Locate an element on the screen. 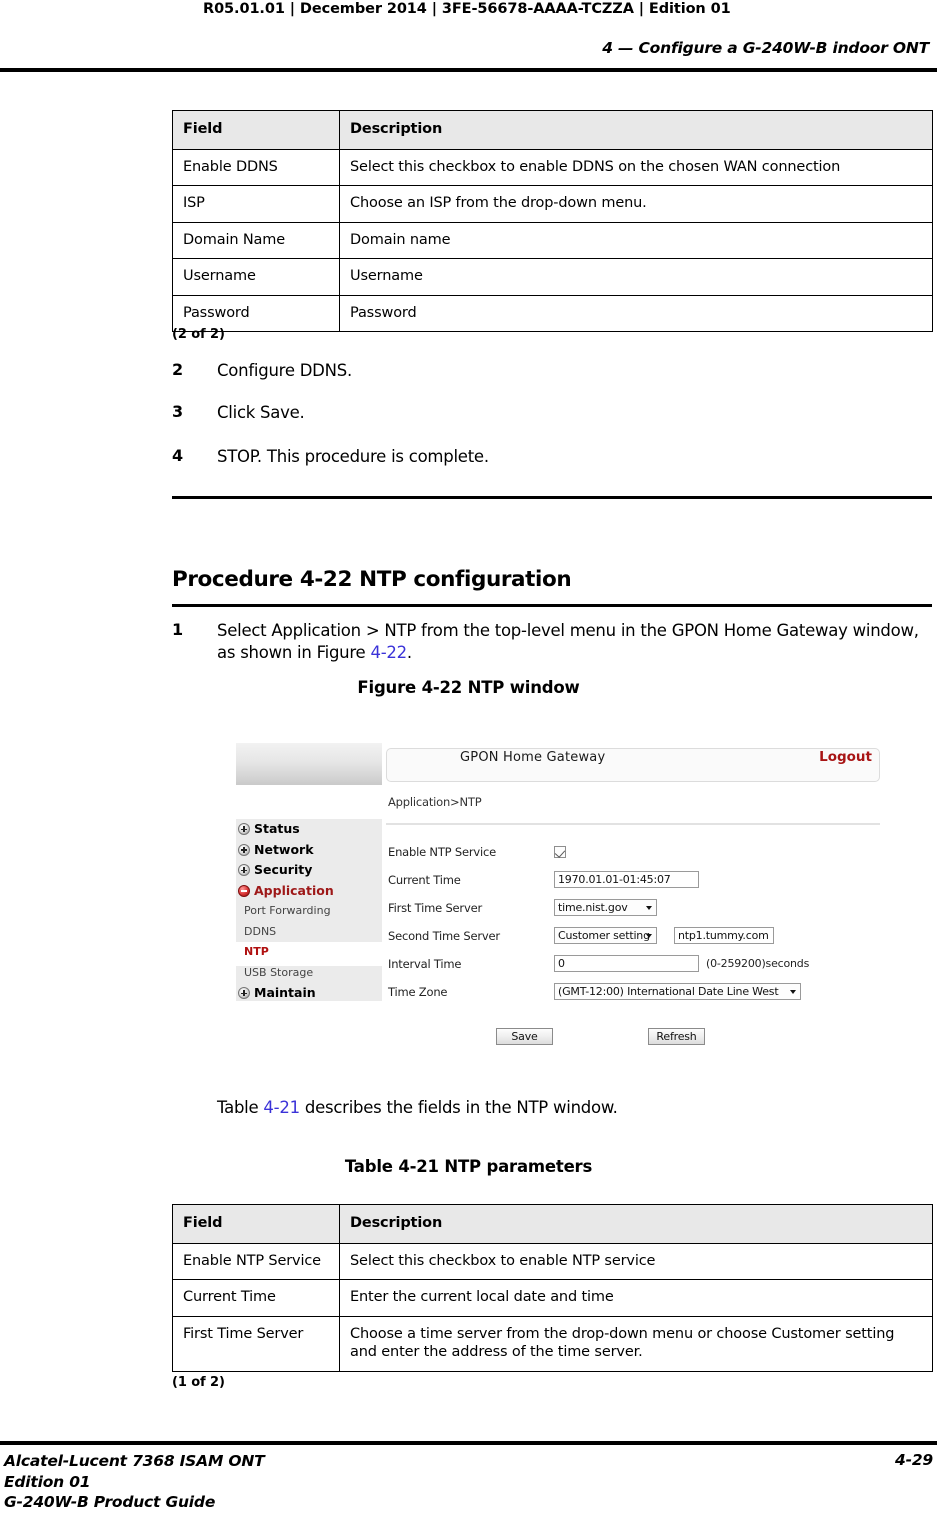 The height and width of the screenshot is (1515, 937). sidebar-item-port-forwarding: Port Forwarding is located at coordinates (309, 911).